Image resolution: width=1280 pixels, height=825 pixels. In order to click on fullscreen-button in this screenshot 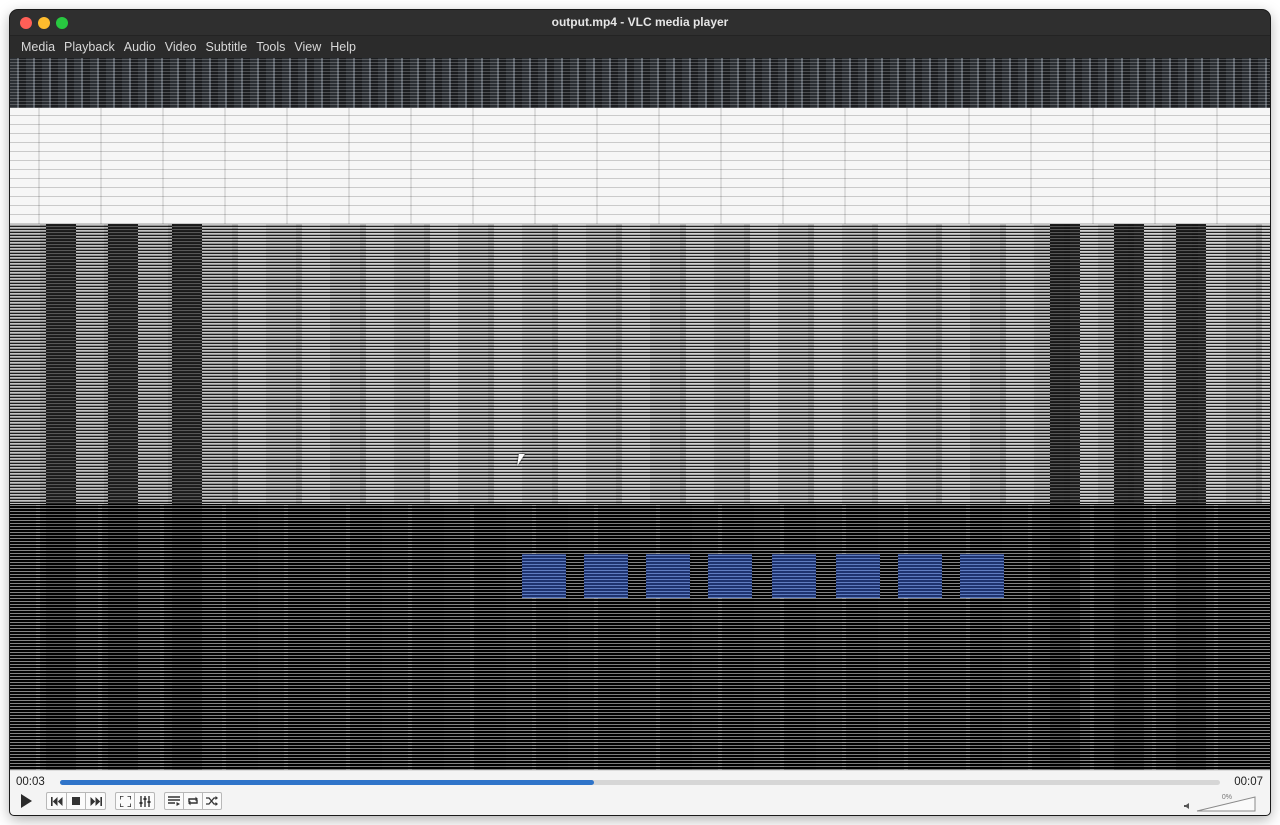, I will do `click(125, 801)`.